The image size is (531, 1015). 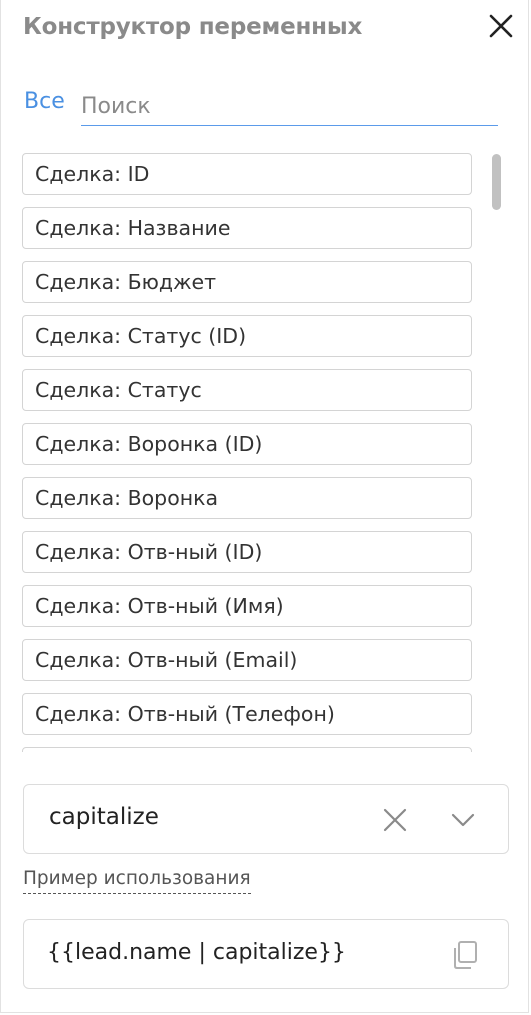 What do you see at coordinates (247, 444) in the screenshot?
I see `variable-item: Сделка: Воронка (ID)` at bounding box center [247, 444].